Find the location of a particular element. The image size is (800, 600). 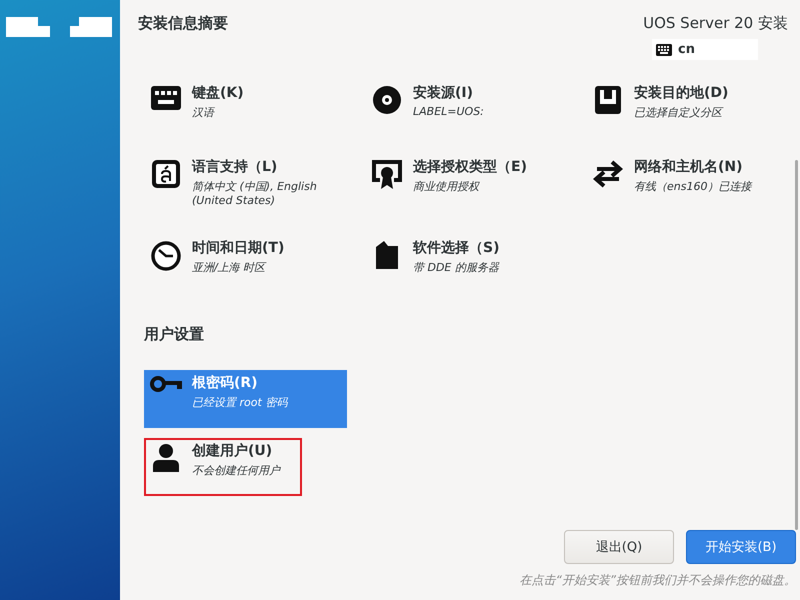

language-icon is located at coordinates (166, 174).